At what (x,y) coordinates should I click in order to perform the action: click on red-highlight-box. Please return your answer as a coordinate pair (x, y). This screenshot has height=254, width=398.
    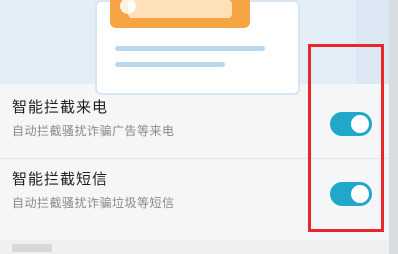
    Looking at the image, I should click on (346, 138).